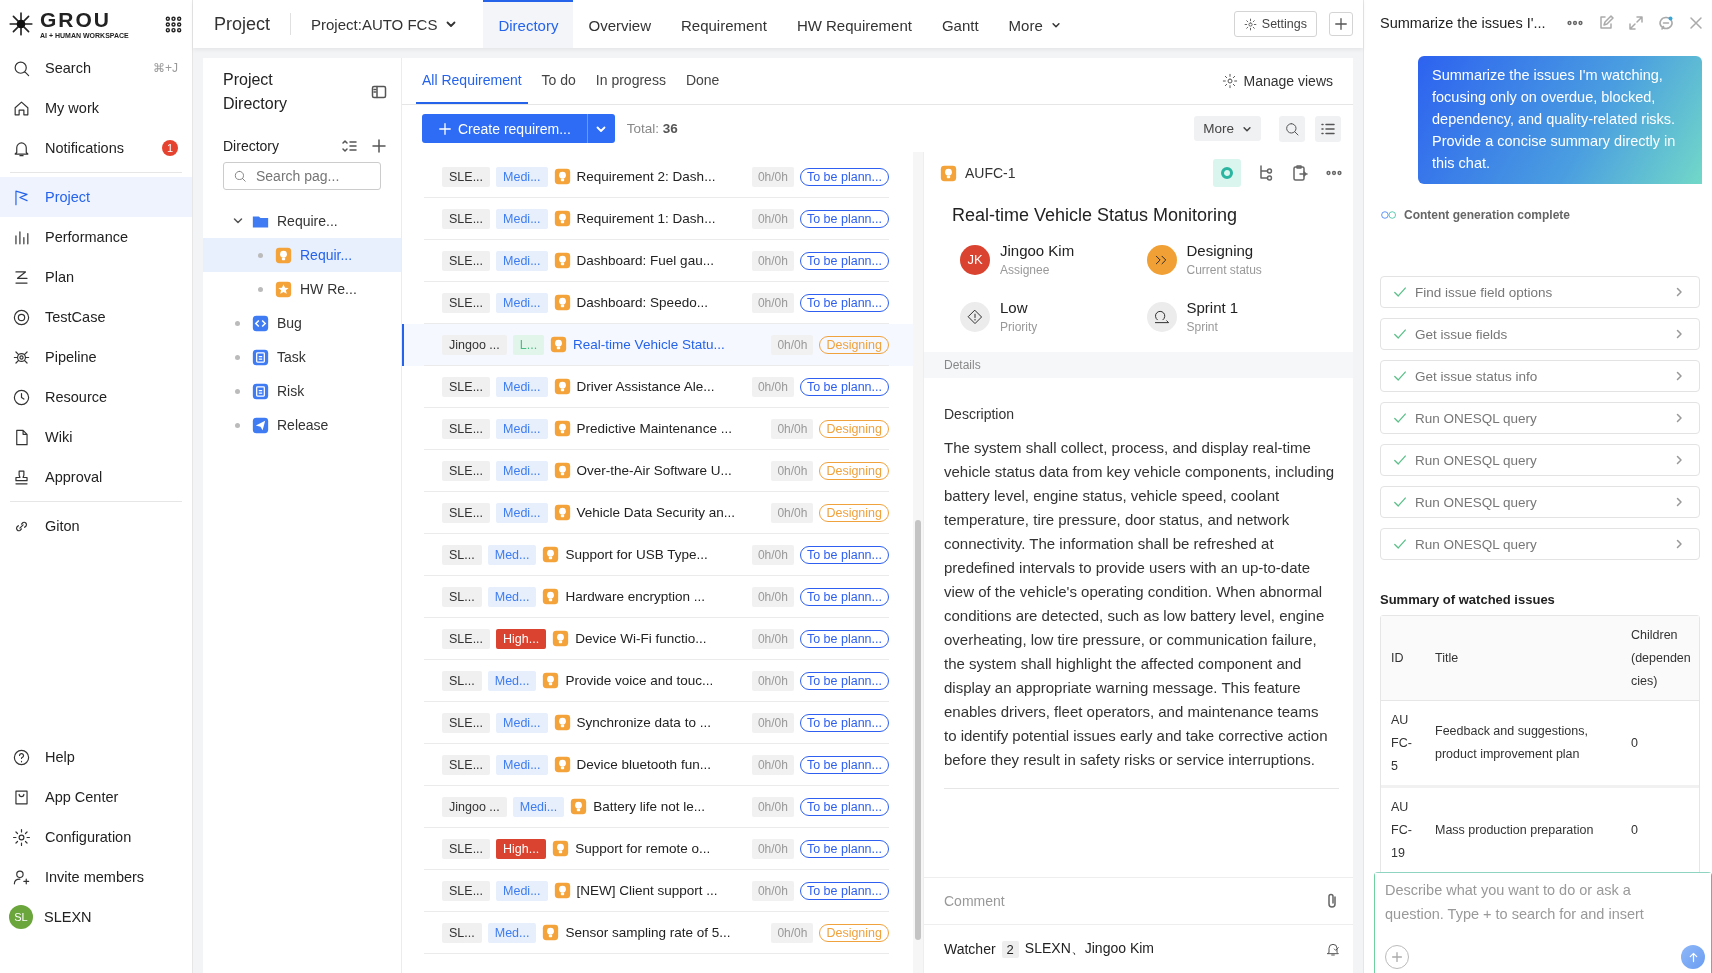 This screenshot has height=973, width=1712. What do you see at coordinates (96, 757) in the screenshot?
I see `sidebar-item: Help` at bounding box center [96, 757].